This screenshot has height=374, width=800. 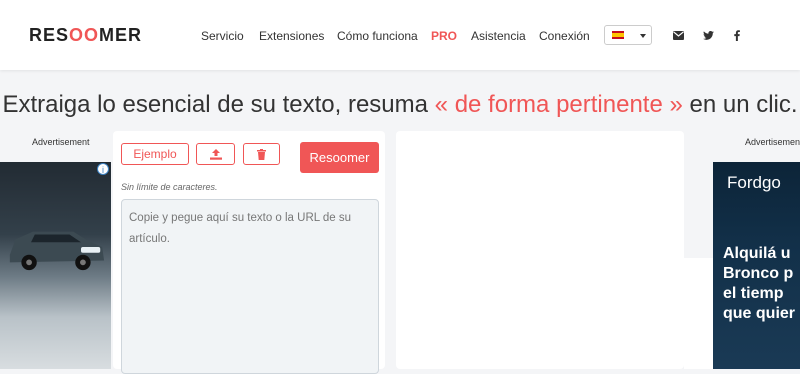 What do you see at coordinates (698, 313) in the screenshot?
I see `divider` at bounding box center [698, 313].